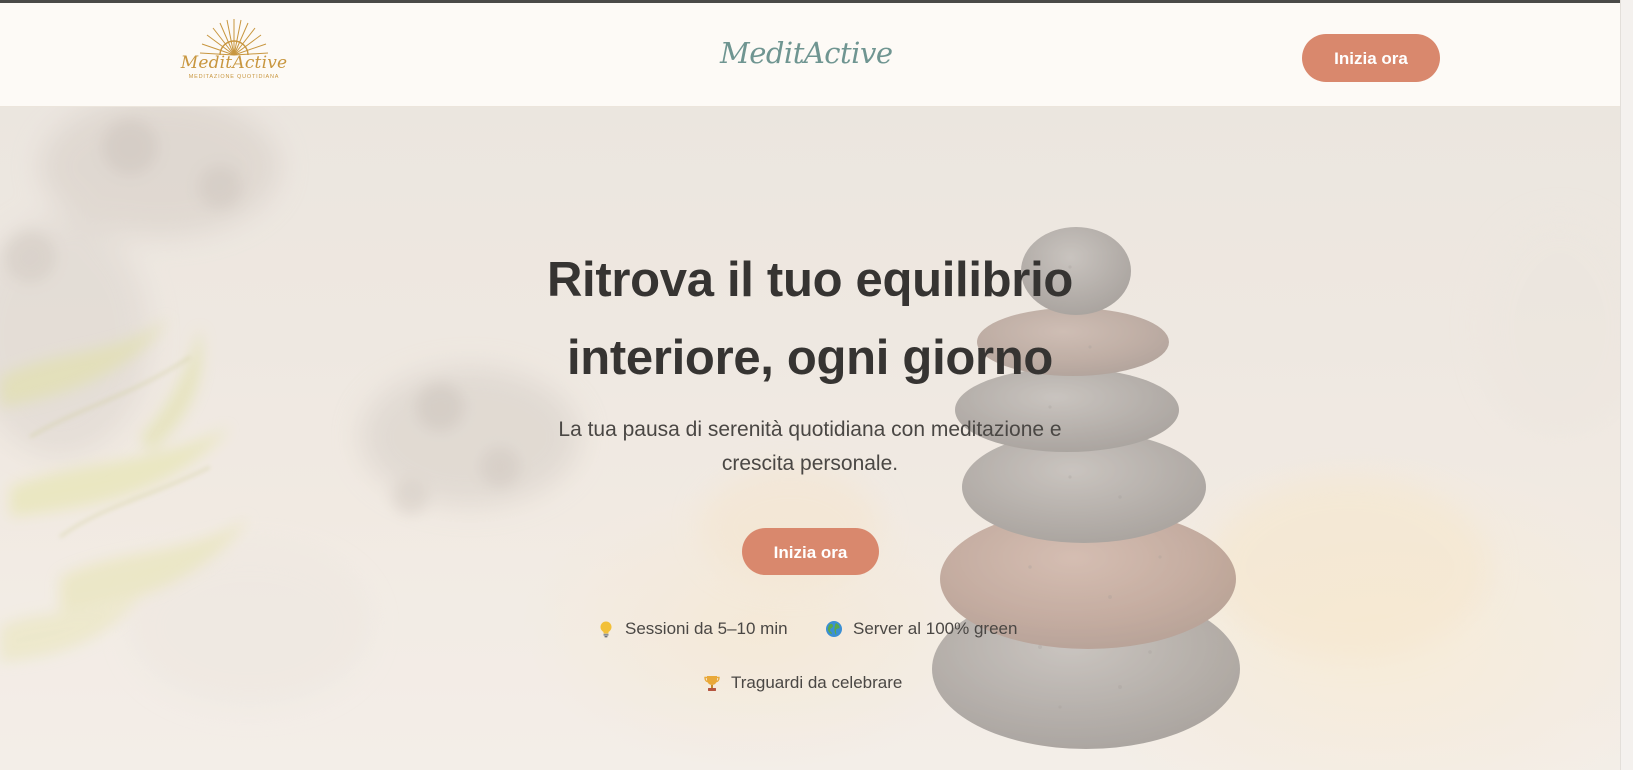  Describe the element at coordinates (810, 463) in the screenshot. I see `hero-subtitle-line-2: crescita personale.` at that location.